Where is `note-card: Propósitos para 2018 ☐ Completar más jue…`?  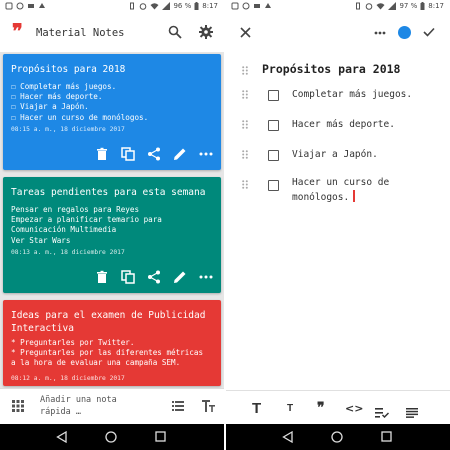
note-card: Propósitos para 2018 ☐ Completar más jue… is located at coordinates (112, 112).